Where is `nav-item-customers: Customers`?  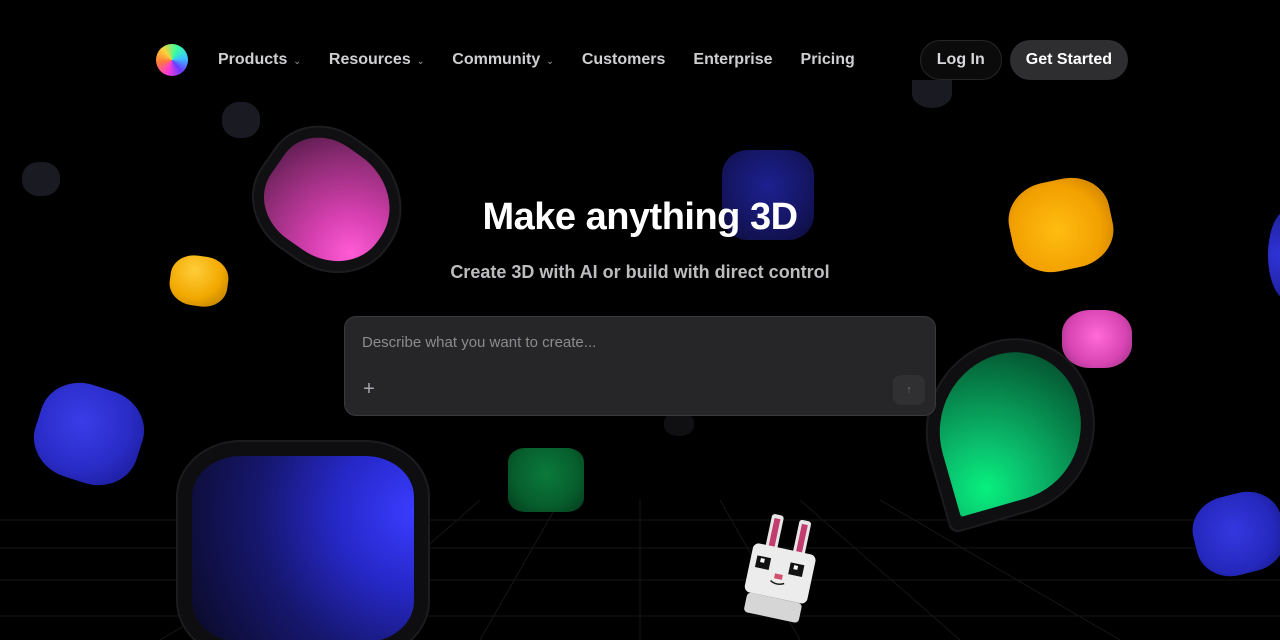 nav-item-customers: Customers is located at coordinates (624, 60).